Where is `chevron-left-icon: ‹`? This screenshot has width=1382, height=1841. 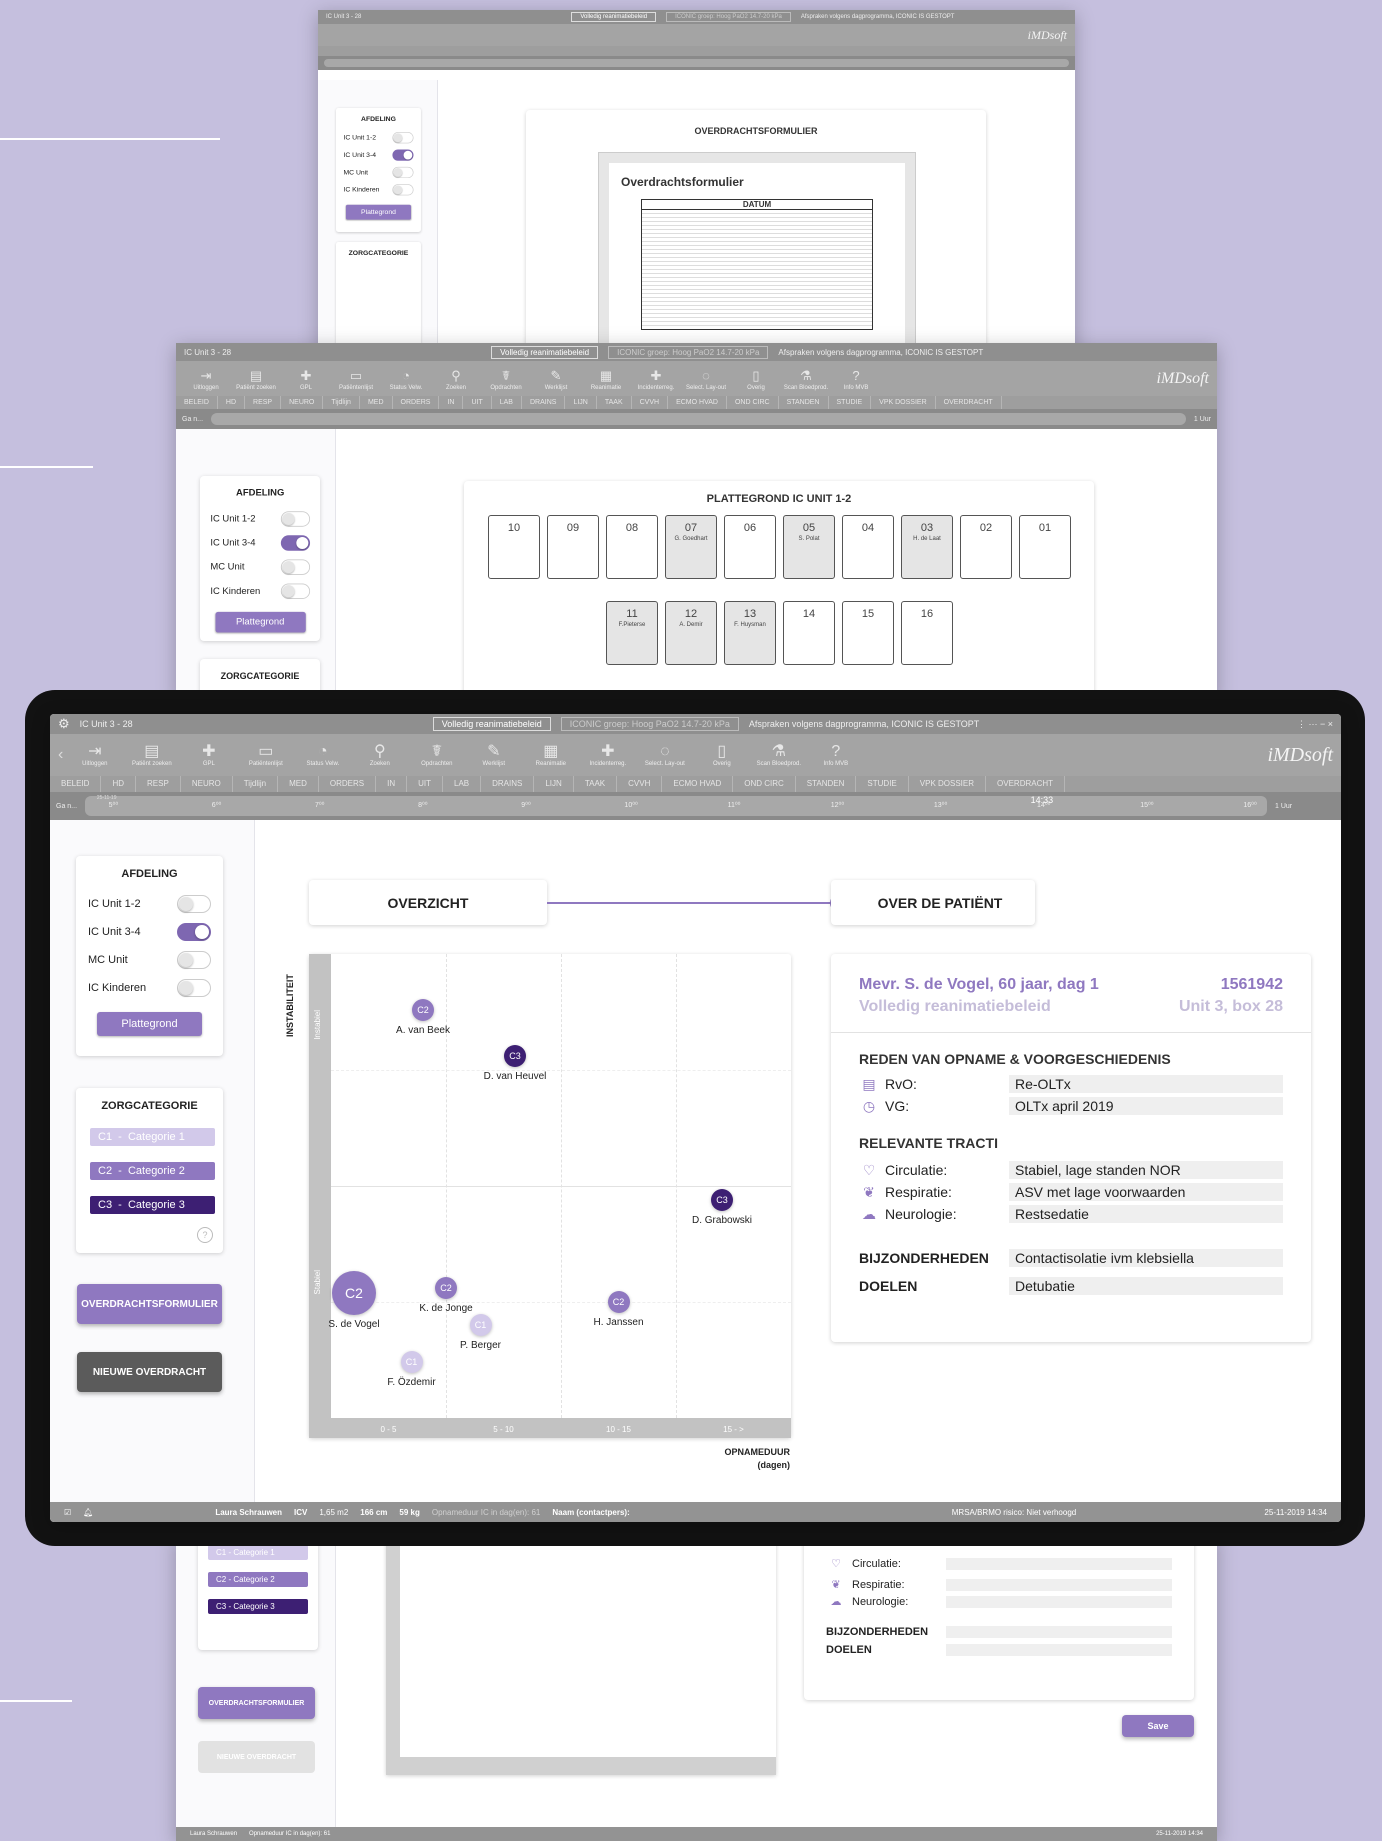
chevron-left-icon: ‹ is located at coordinates (60, 755).